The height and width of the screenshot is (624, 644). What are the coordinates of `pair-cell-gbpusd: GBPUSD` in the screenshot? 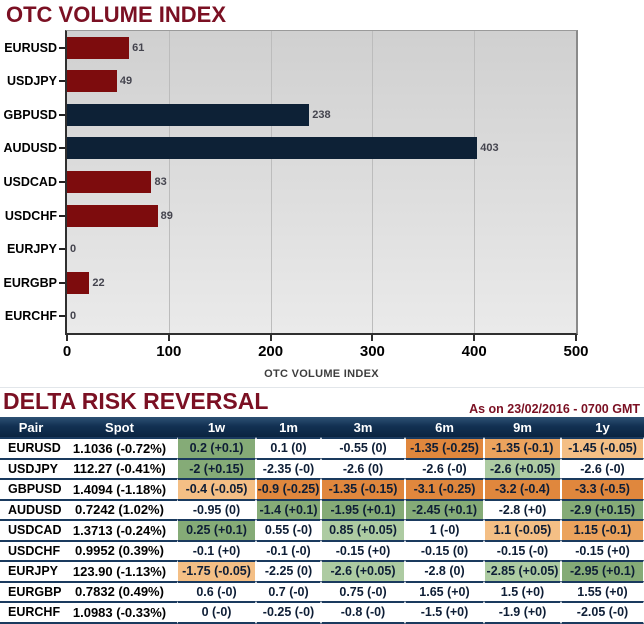 It's located at (31, 488).